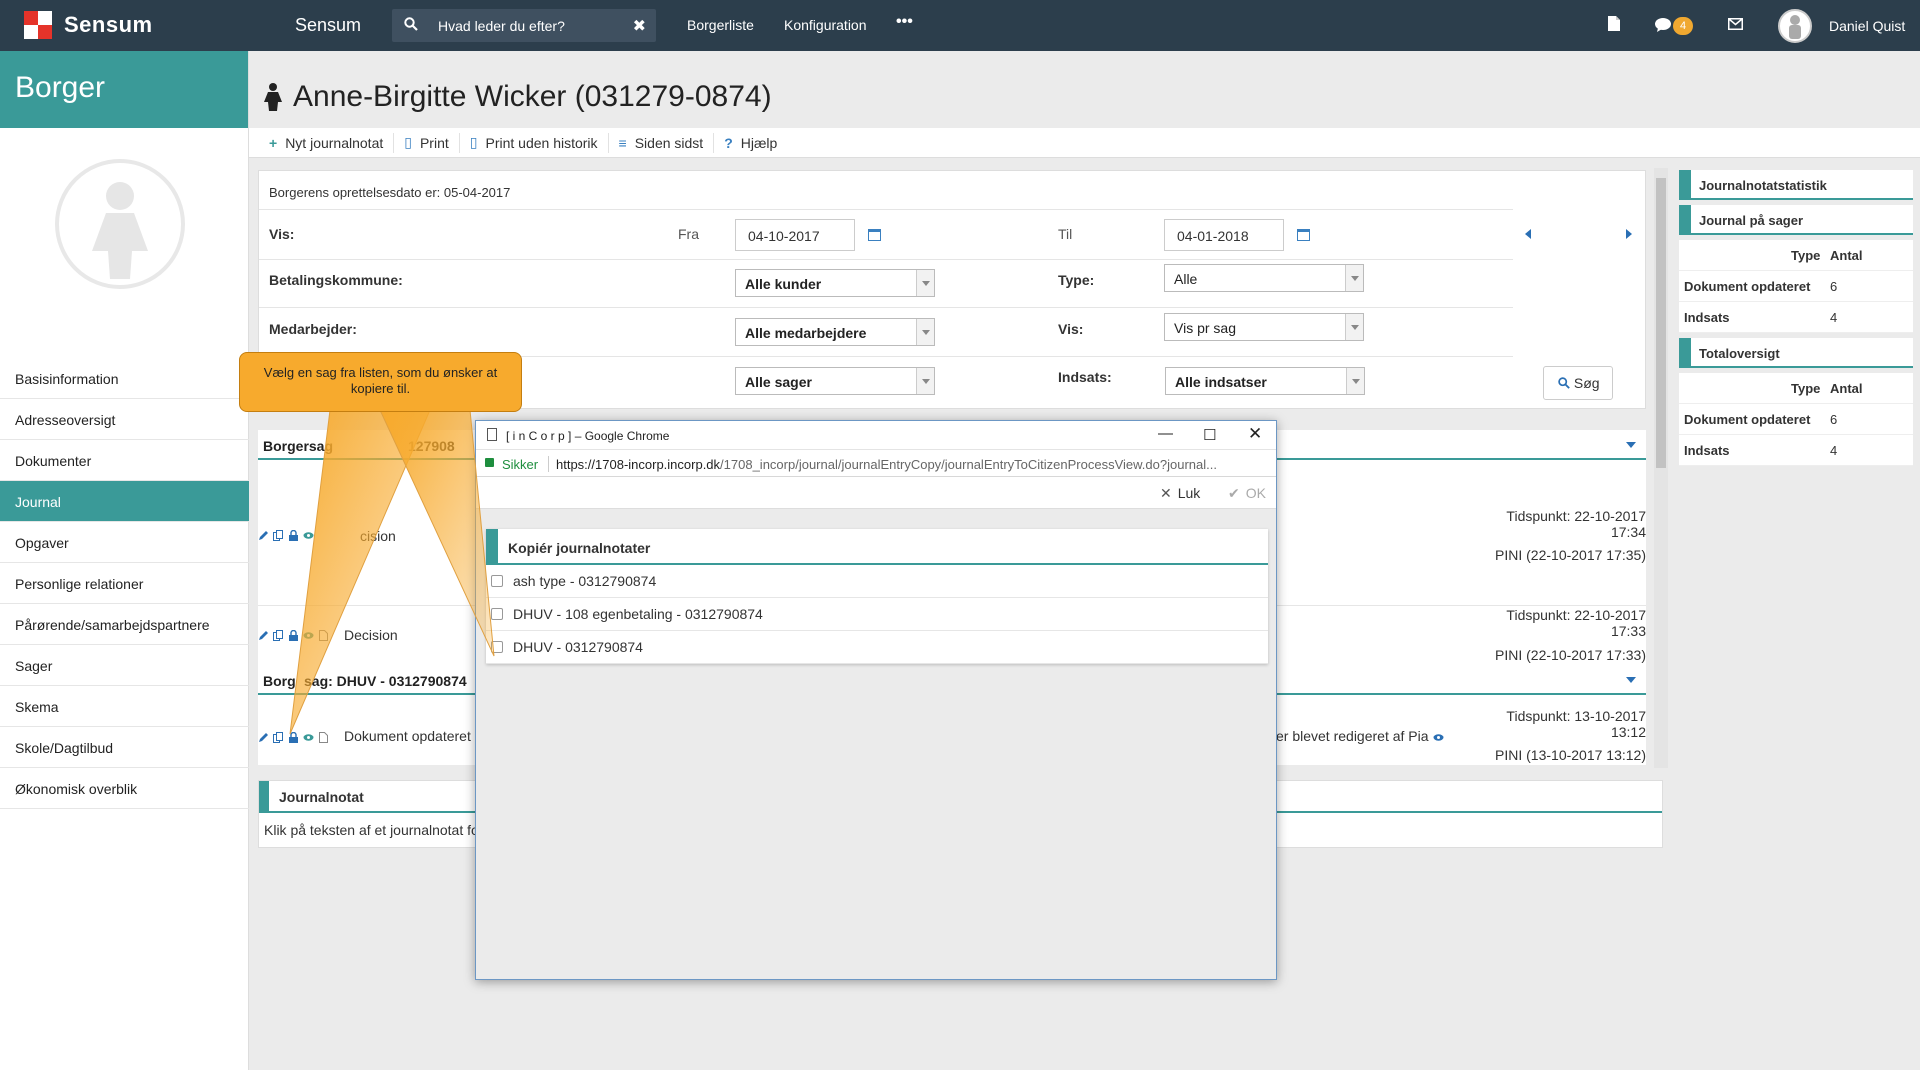 The width and height of the screenshot is (1920, 1070). What do you see at coordinates (390, 192) in the screenshot?
I see `created-date-text: Borgerens oprettelsesdato er: 05-04-2017` at bounding box center [390, 192].